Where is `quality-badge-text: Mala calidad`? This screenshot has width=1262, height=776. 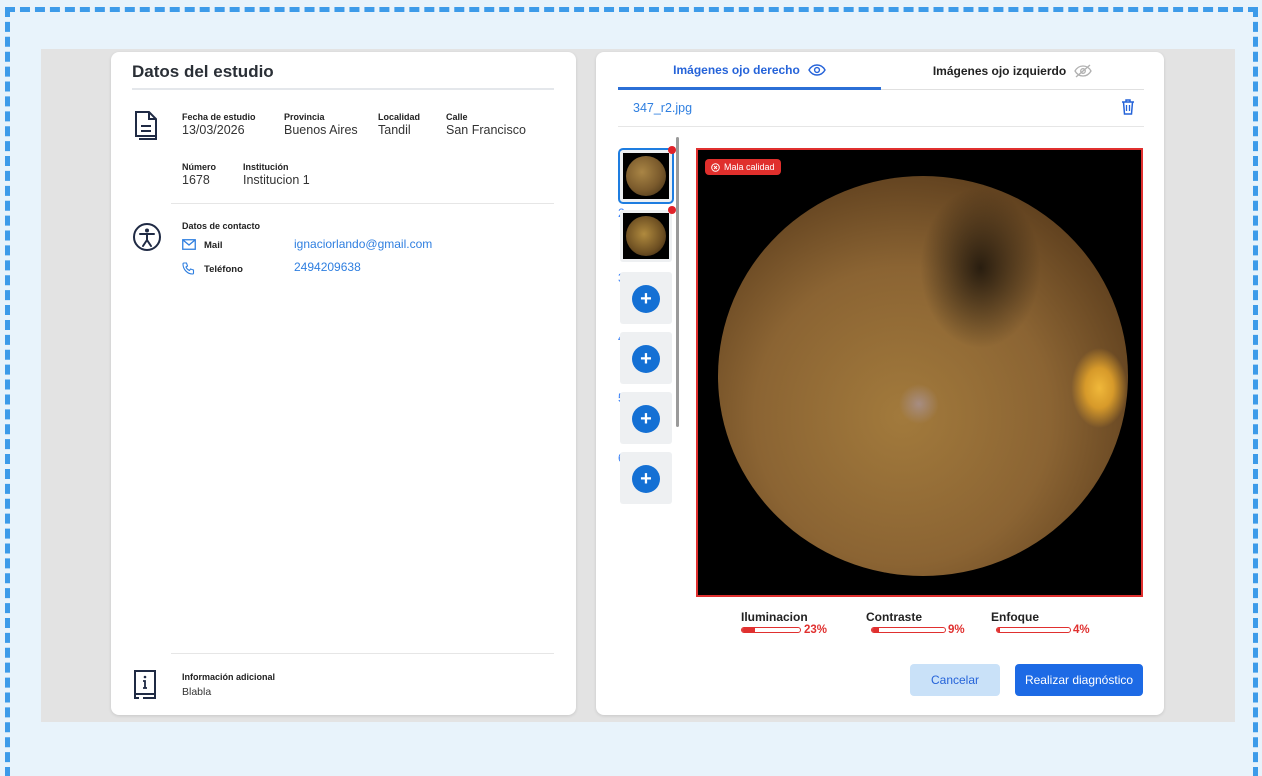
quality-badge-text: Mala calidad is located at coordinates (749, 167).